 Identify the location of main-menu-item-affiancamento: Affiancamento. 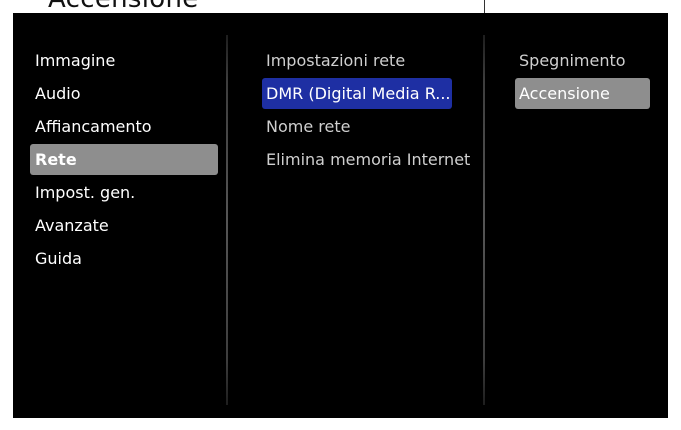
(124, 126).